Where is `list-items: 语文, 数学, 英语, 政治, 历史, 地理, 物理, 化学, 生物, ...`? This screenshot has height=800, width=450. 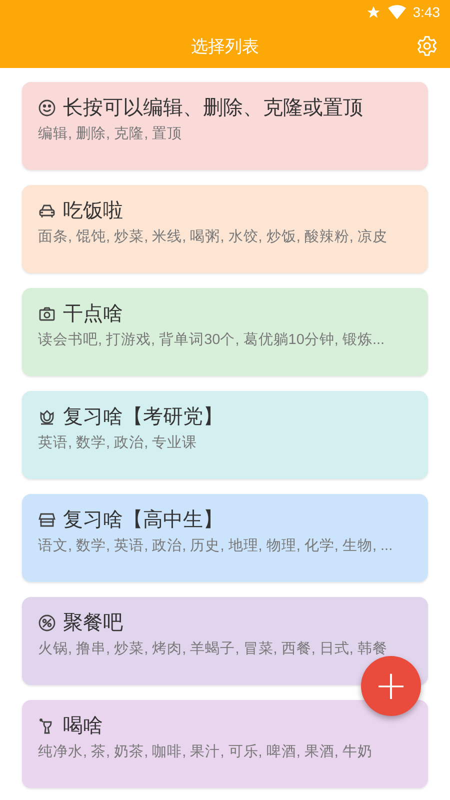 list-items: 语文, 数学, 英语, 政治, 历史, 地理, 物理, 化学, 生物, ... is located at coordinates (215, 546).